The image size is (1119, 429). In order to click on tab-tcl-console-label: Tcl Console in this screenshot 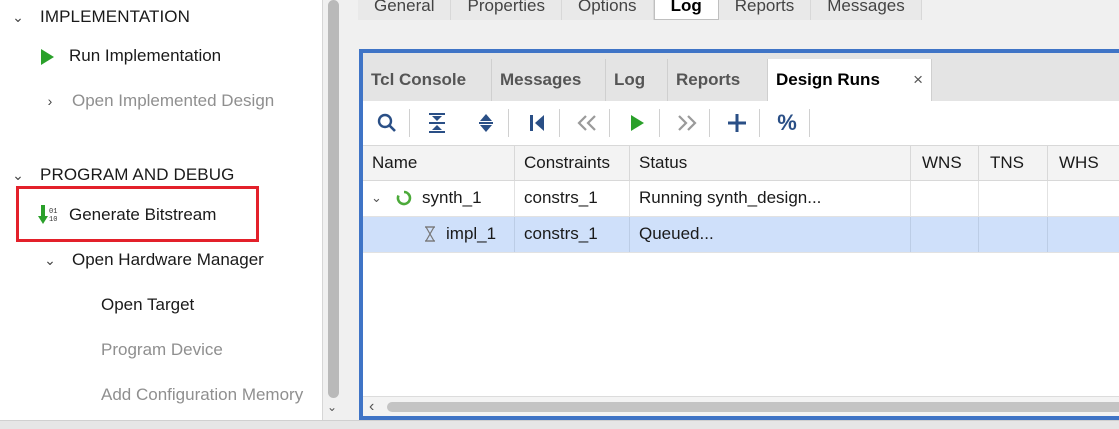, I will do `click(419, 79)`.